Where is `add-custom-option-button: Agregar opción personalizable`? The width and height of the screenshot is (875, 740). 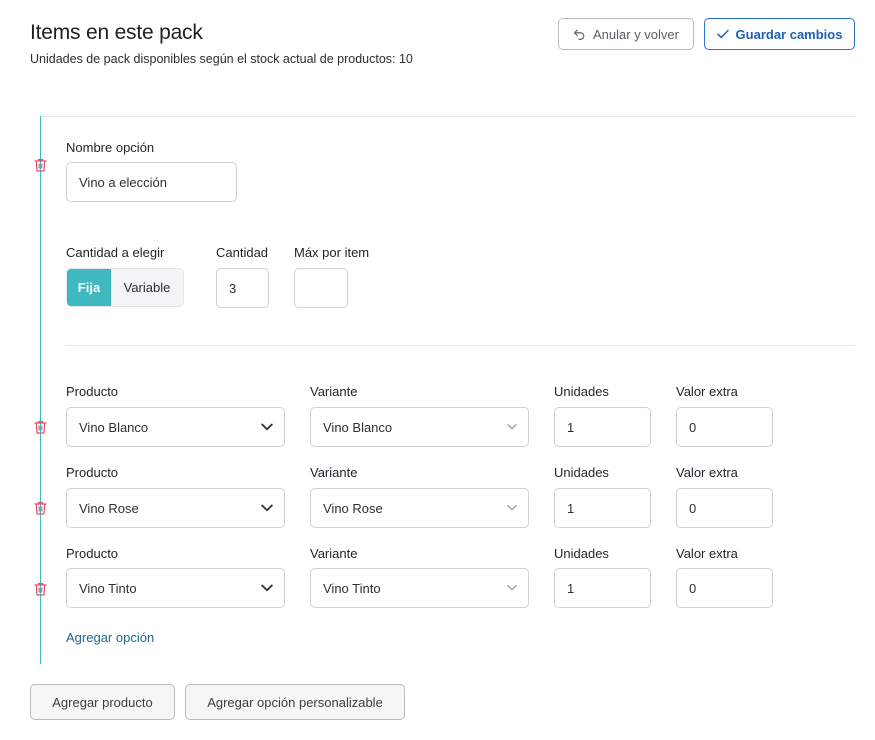 add-custom-option-button: Agregar opción personalizable is located at coordinates (295, 702).